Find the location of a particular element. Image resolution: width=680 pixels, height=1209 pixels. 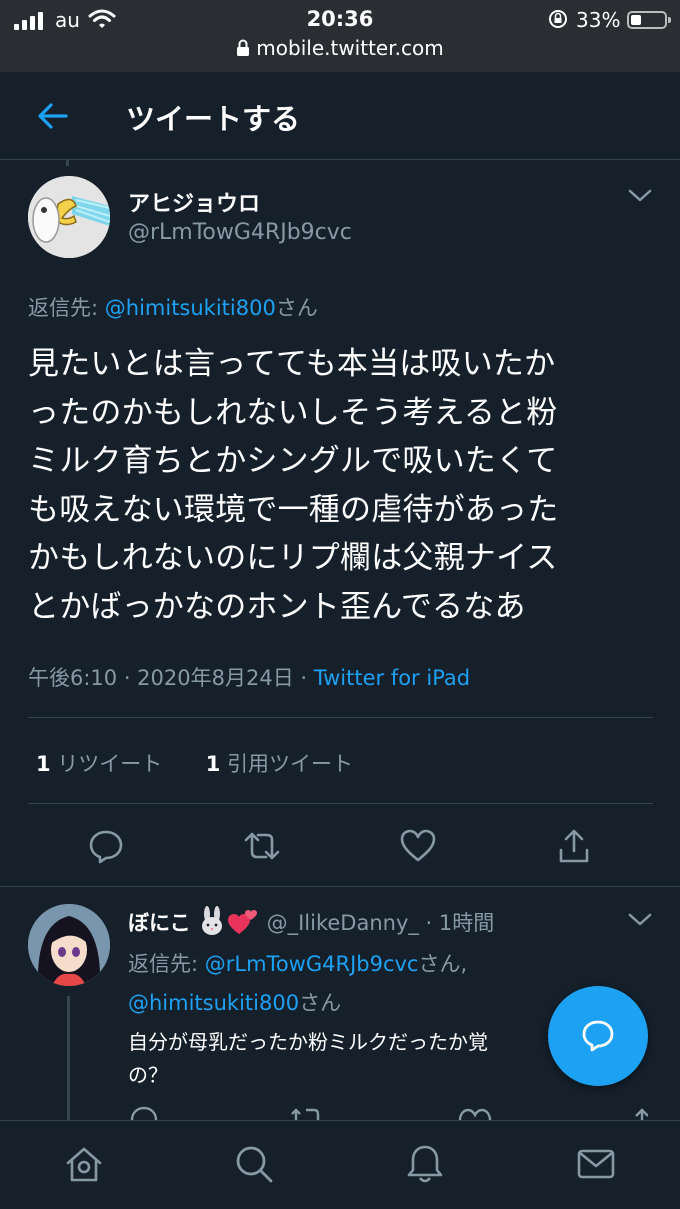

battery-icon is located at coordinates (649, 20).